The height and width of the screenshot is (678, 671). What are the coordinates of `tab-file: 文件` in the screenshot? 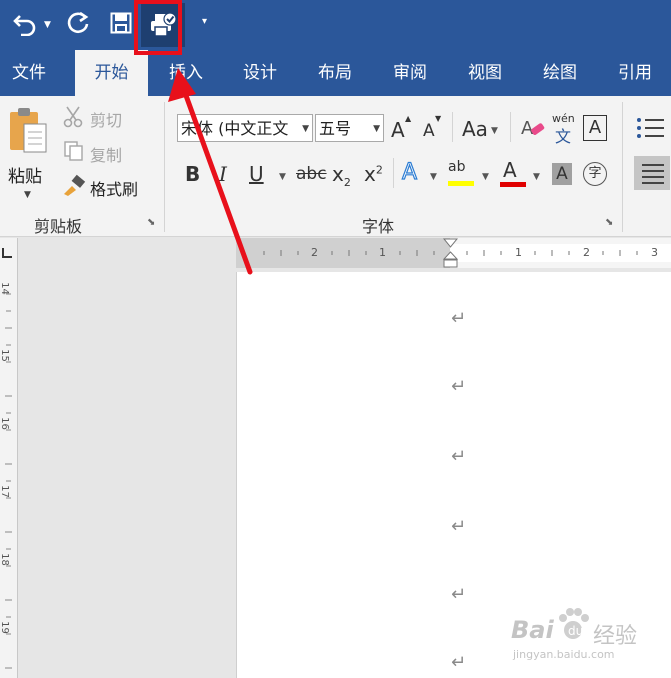 It's located at (29, 73).